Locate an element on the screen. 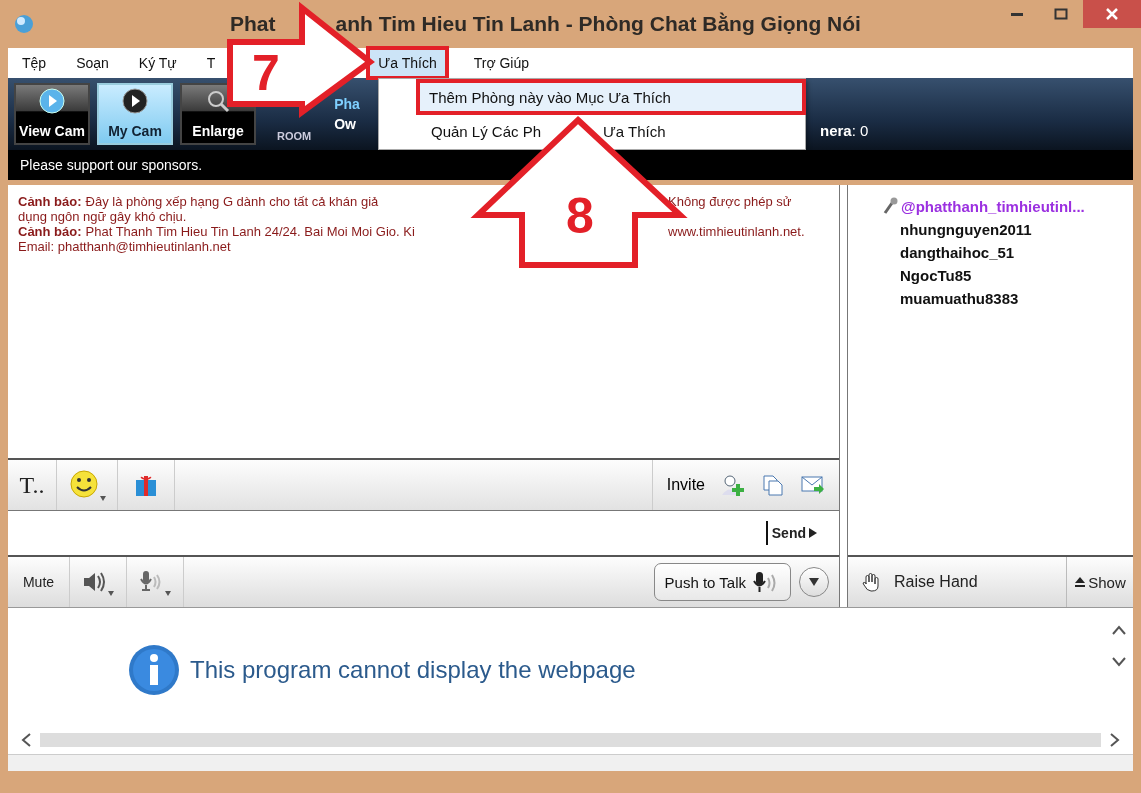 This screenshot has height=793, width=1141. user-name: dangthaihoc_51 is located at coordinates (1007, 252).